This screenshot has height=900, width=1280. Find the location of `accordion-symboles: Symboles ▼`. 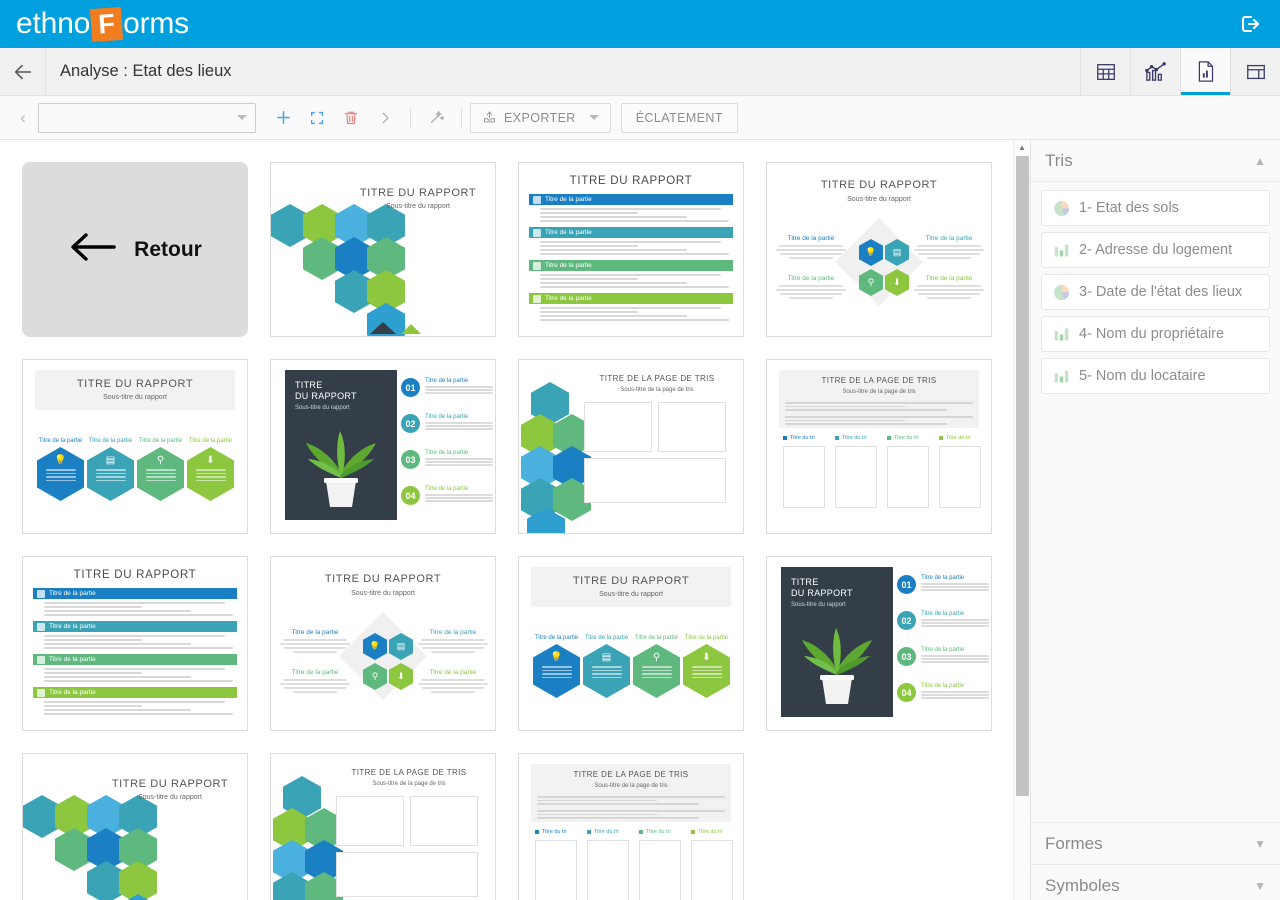

accordion-symboles: Symboles ▼ is located at coordinates (1155, 882).